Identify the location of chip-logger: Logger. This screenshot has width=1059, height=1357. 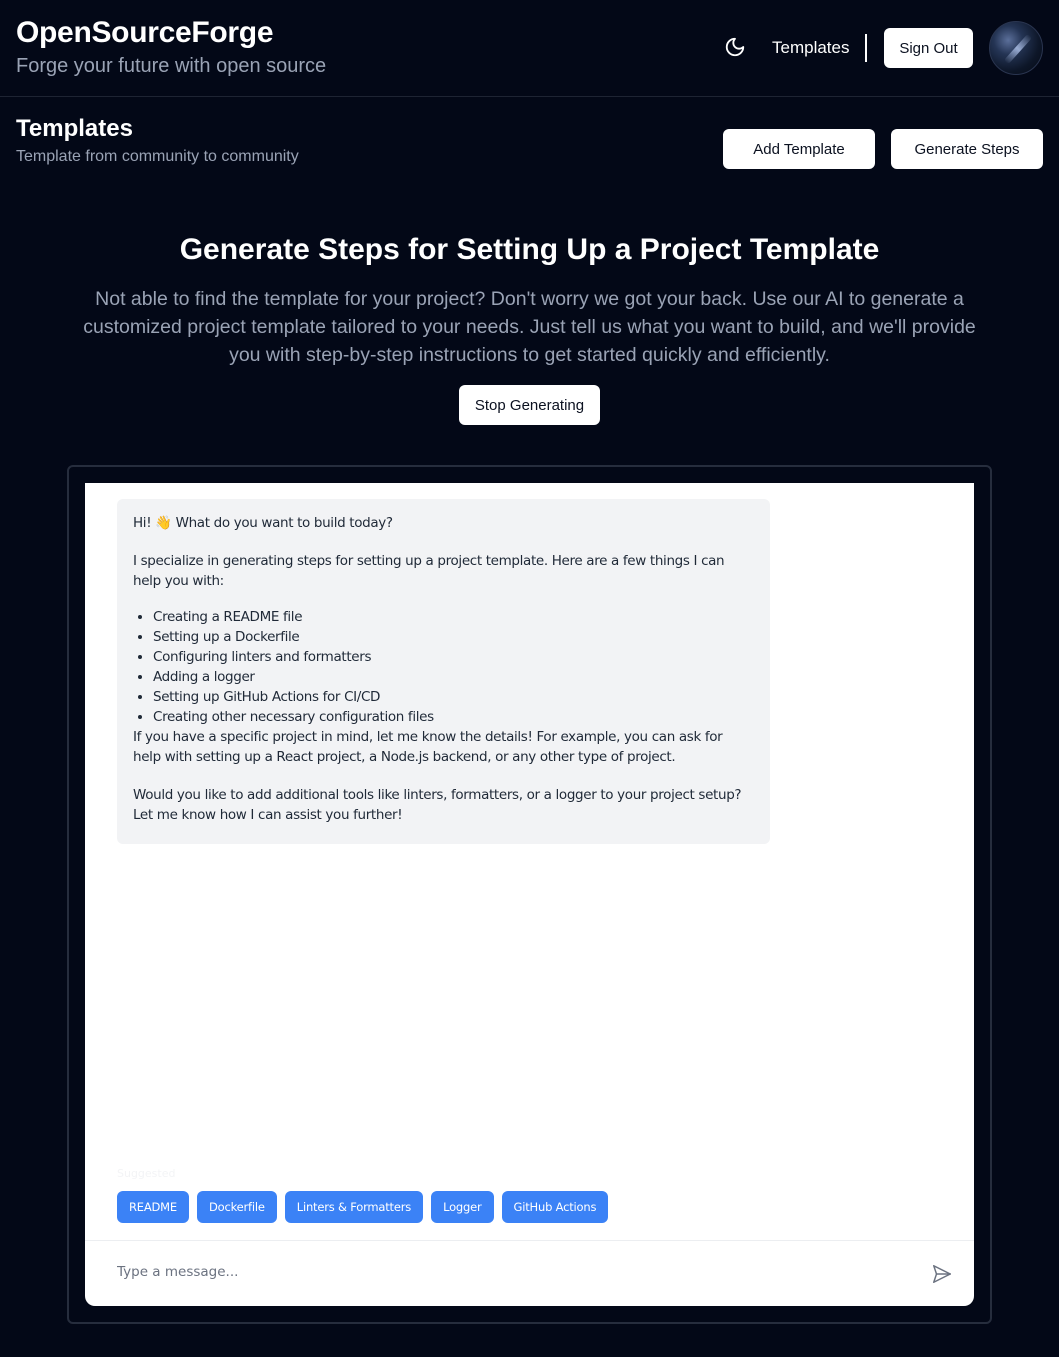
(462, 1207).